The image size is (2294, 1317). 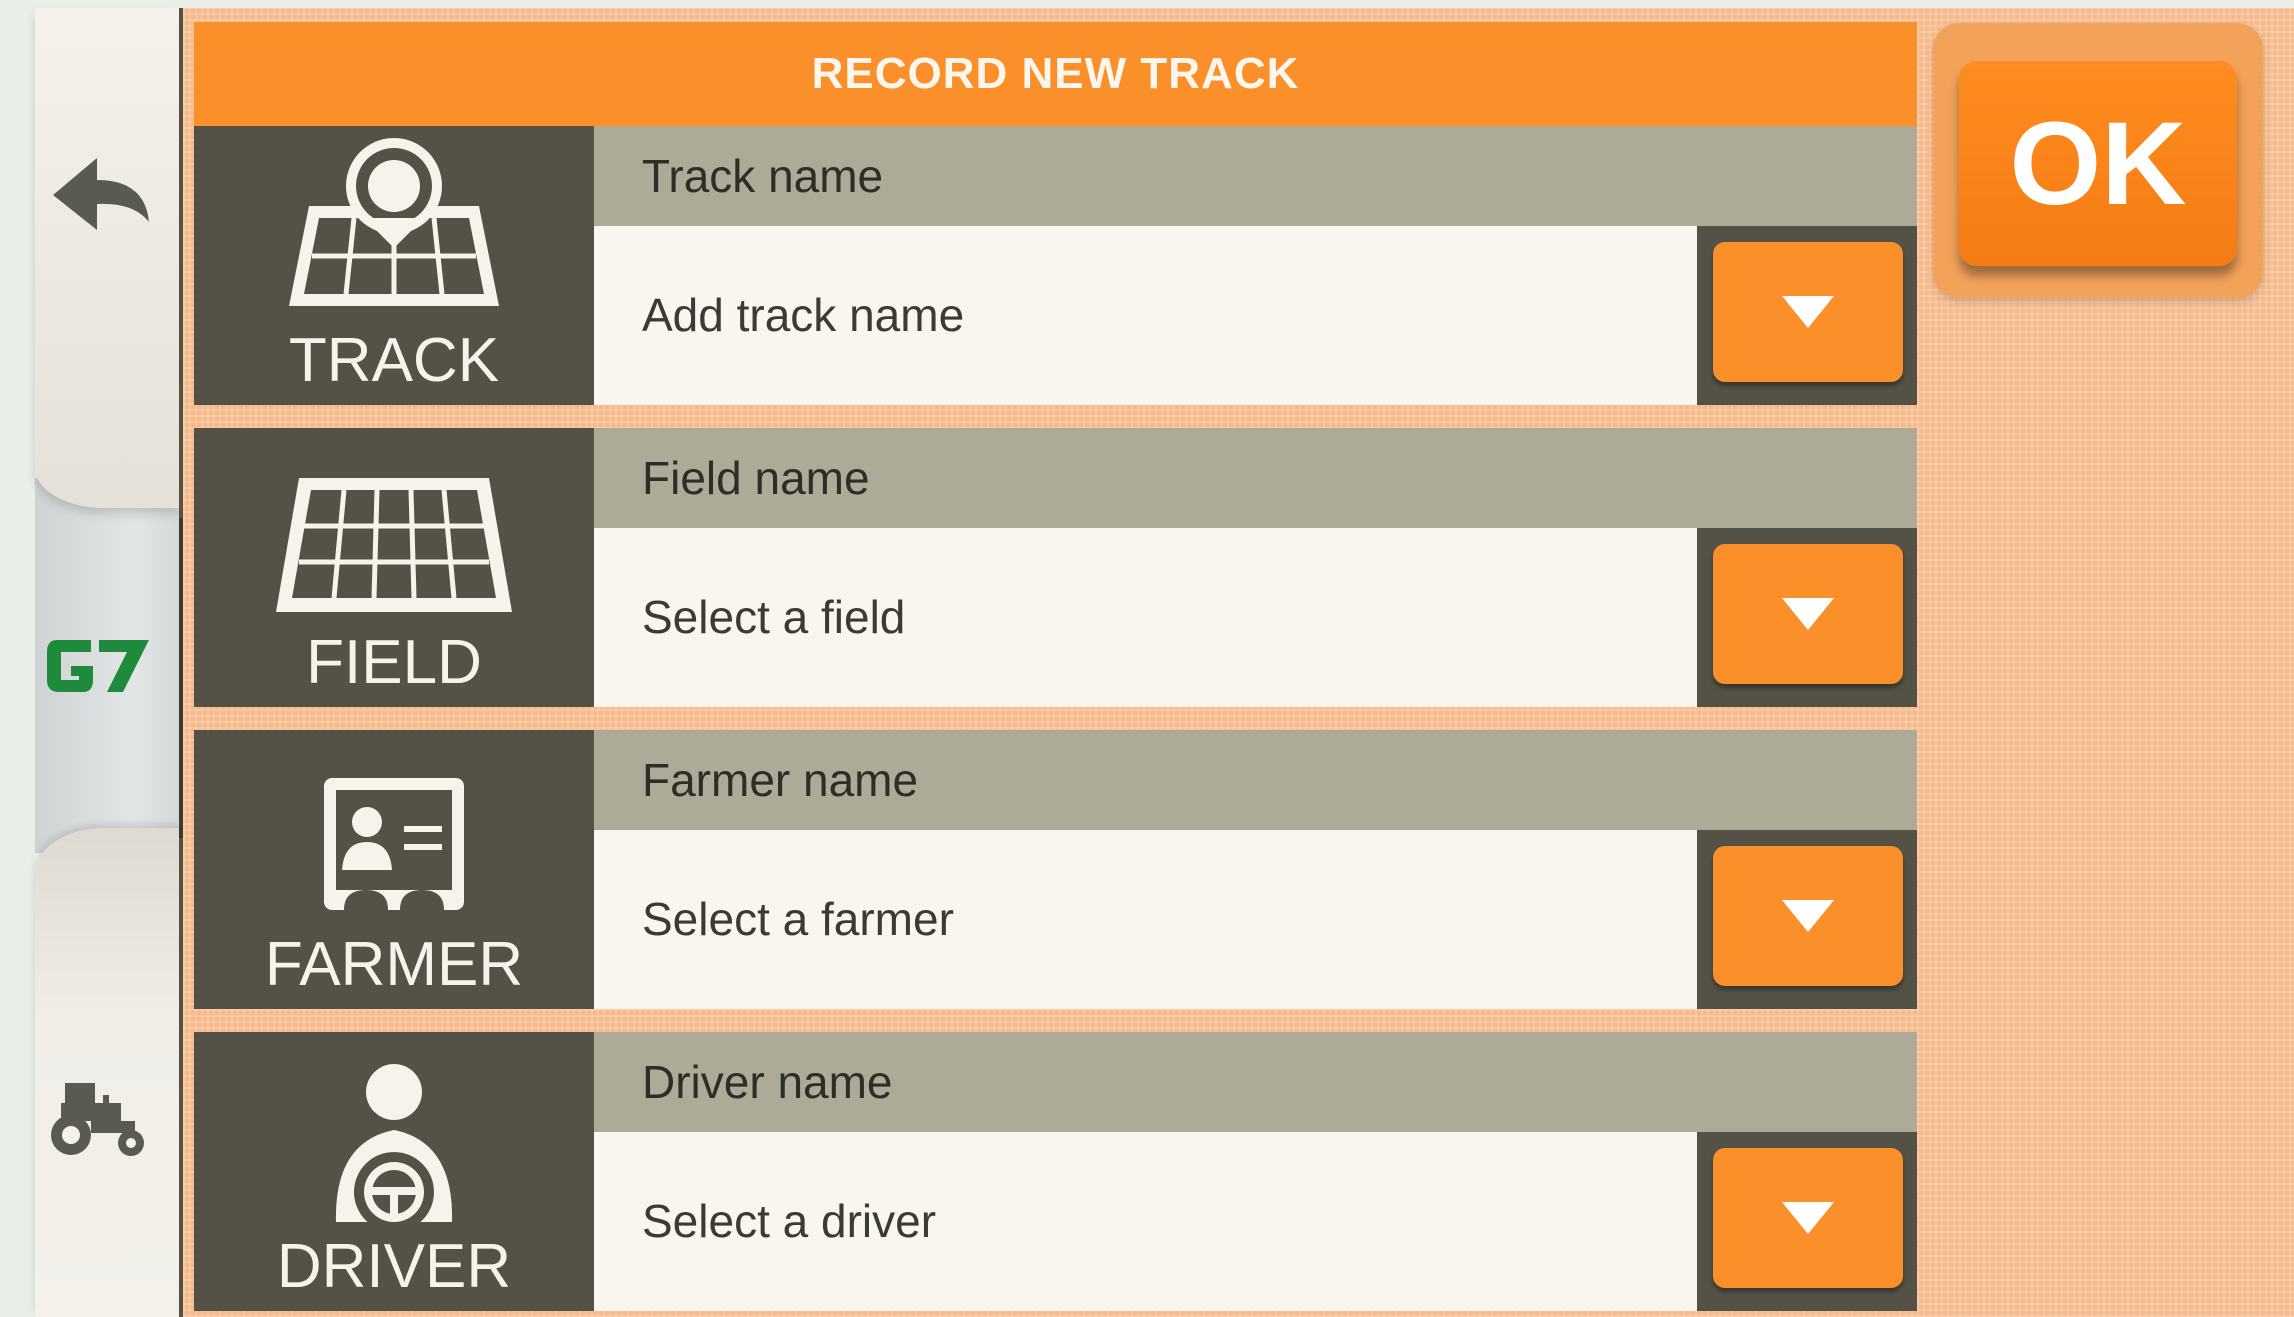 I want to click on field-icon-tile: FIELD, so click(x=394, y=567).